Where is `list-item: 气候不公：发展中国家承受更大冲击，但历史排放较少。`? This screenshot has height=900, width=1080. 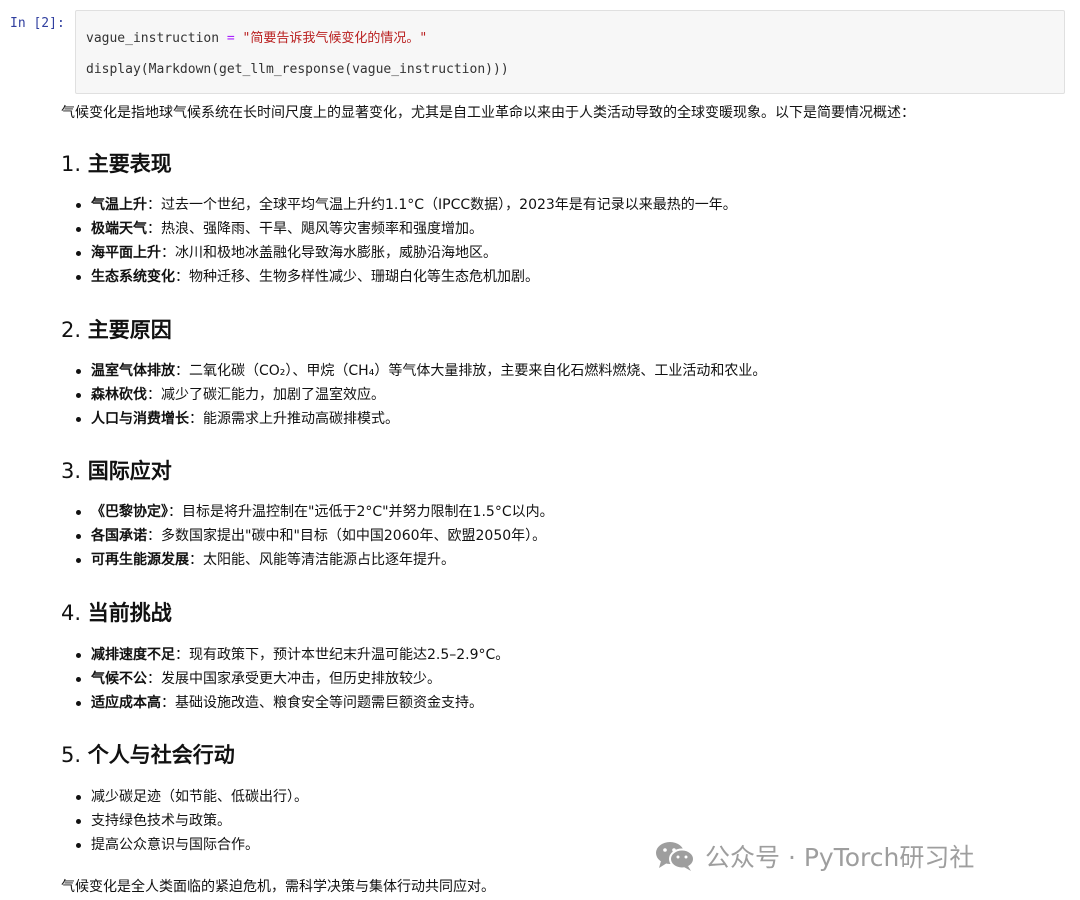 list-item: 气候不公：发展中国家承受更大冲击，但历史排放较少。 is located at coordinates (285, 679).